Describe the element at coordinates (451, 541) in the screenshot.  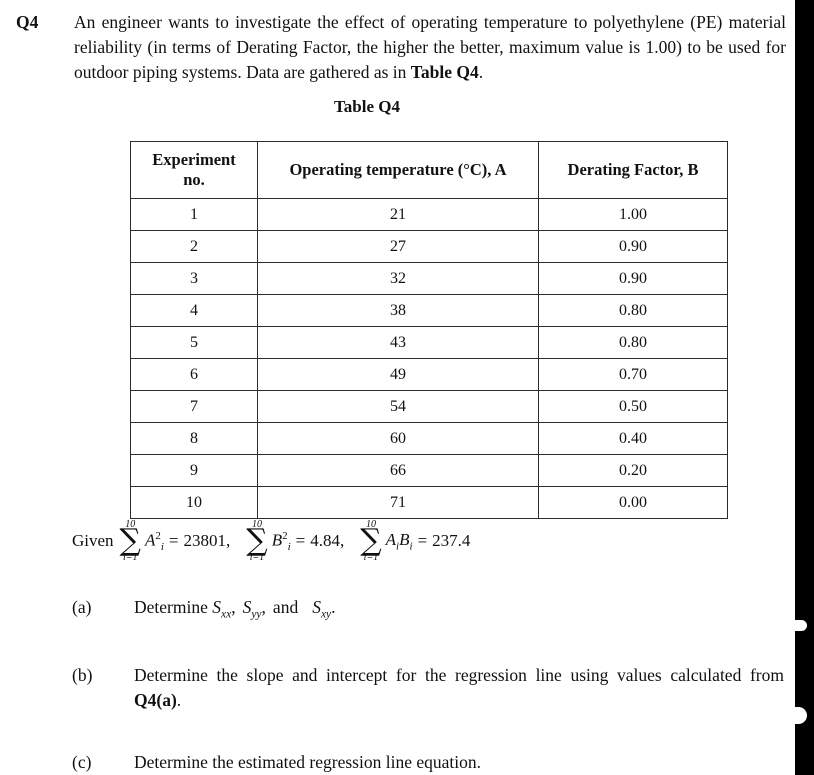
I see `sum-value-ab-product: 237.4` at that location.